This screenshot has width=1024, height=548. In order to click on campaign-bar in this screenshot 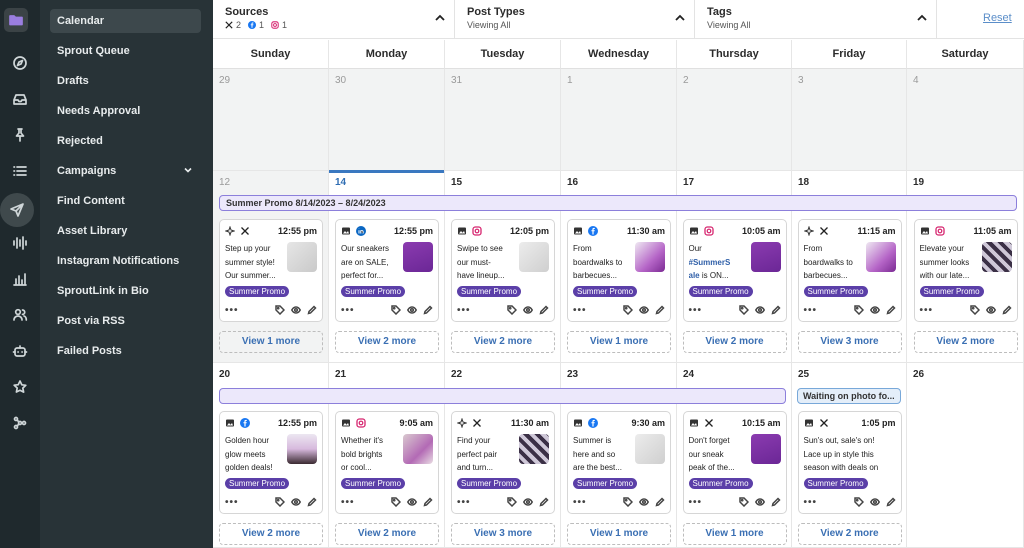, I will do `click(502, 396)`.